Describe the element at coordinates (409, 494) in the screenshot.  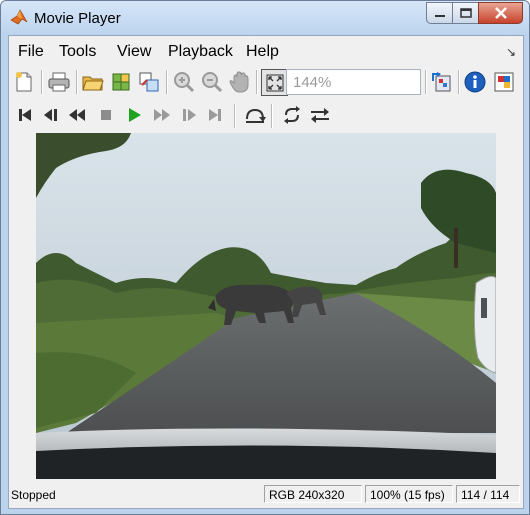
I see `playback-speed: 100% (15 fps)` at that location.